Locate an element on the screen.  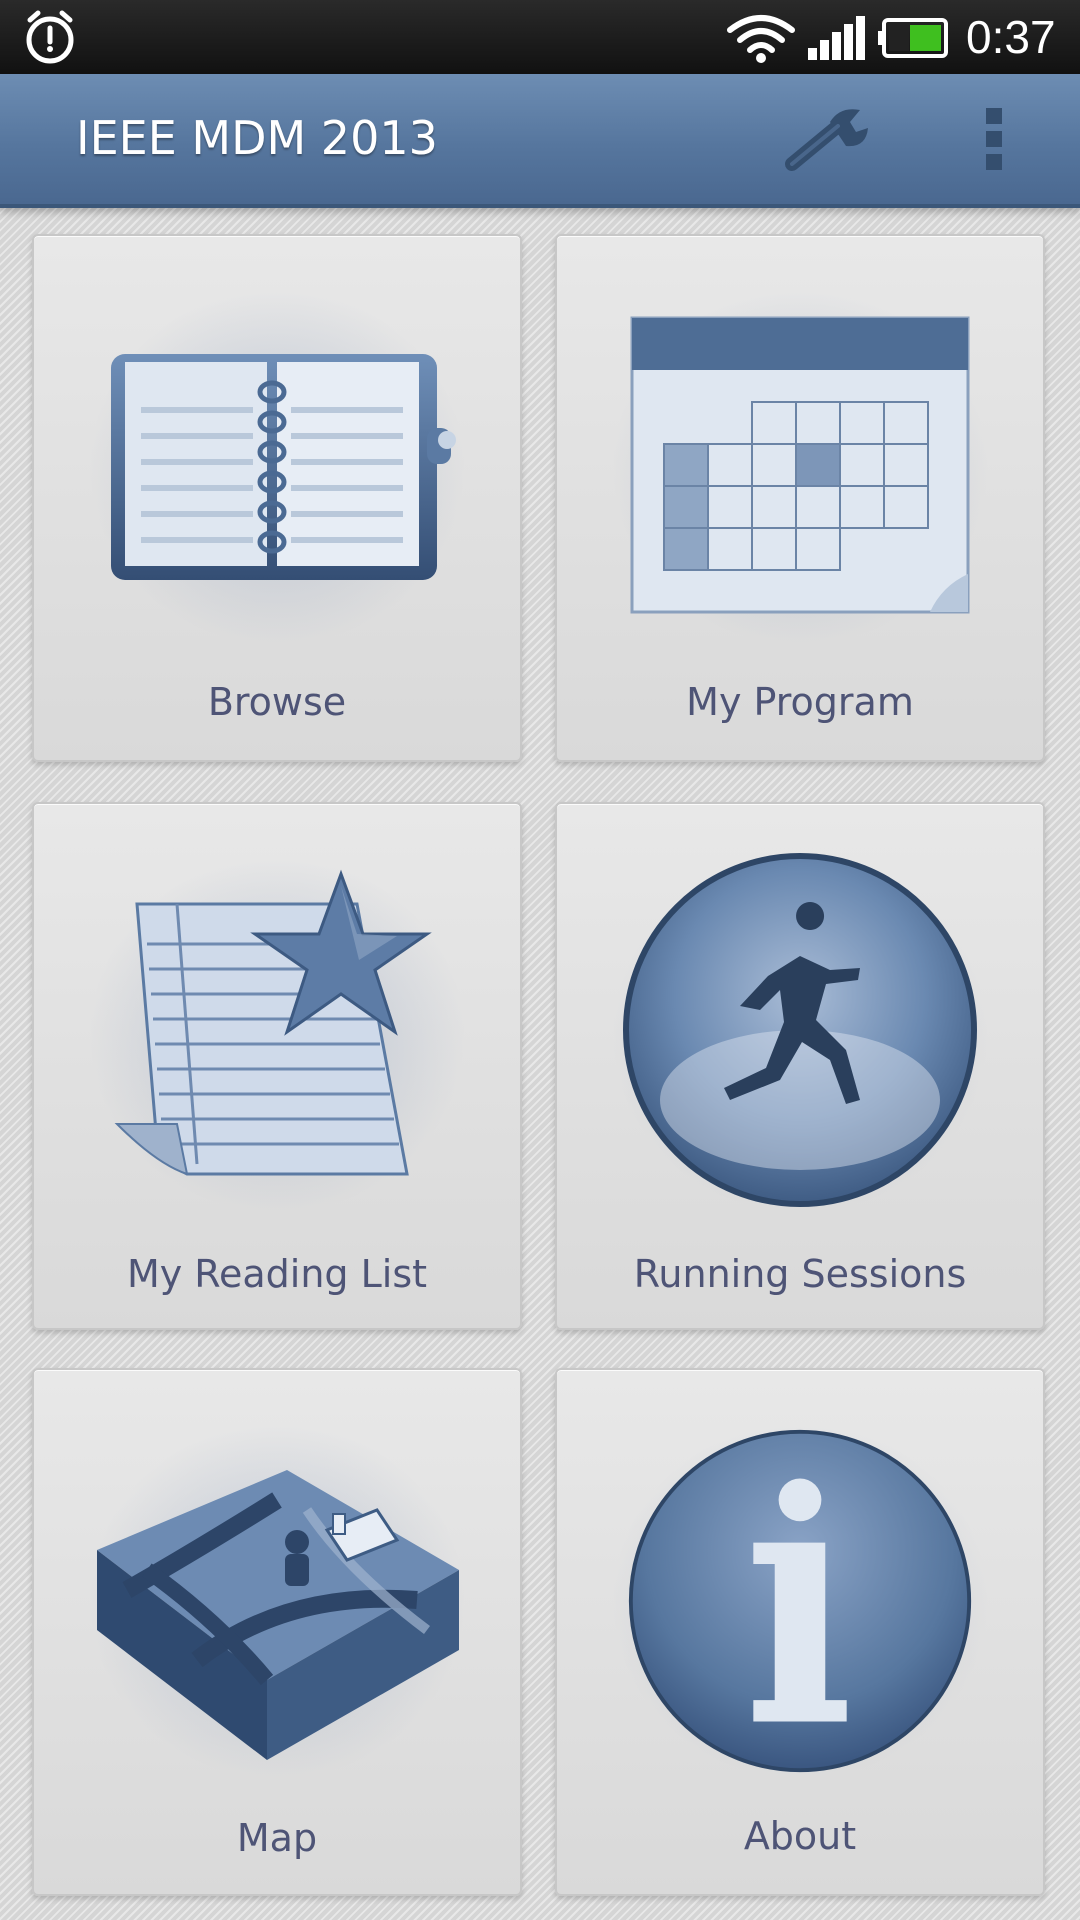
book-icon is located at coordinates (283, 467).